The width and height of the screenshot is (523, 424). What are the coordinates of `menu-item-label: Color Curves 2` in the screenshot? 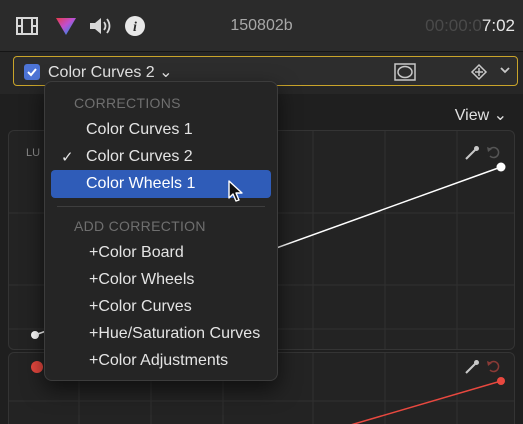 It's located at (139, 156).